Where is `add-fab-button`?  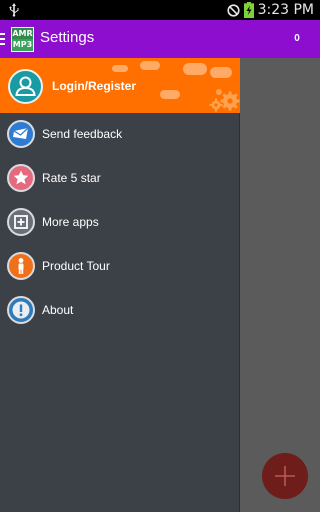 add-fab-button is located at coordinates (285, 476).